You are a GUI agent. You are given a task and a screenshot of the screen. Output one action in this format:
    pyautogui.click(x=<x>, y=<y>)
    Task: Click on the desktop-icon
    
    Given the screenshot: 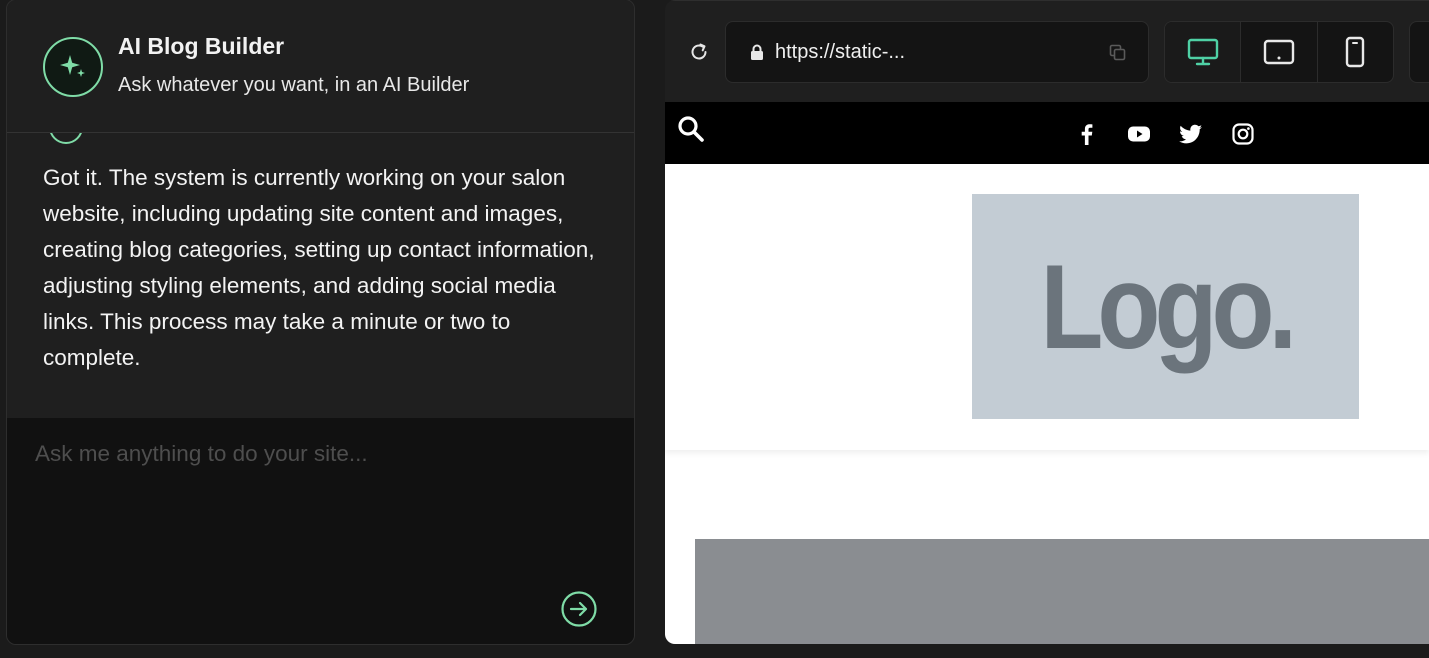 What is the action you would take?
    pyautogui.click(x=1202, y=52)
    